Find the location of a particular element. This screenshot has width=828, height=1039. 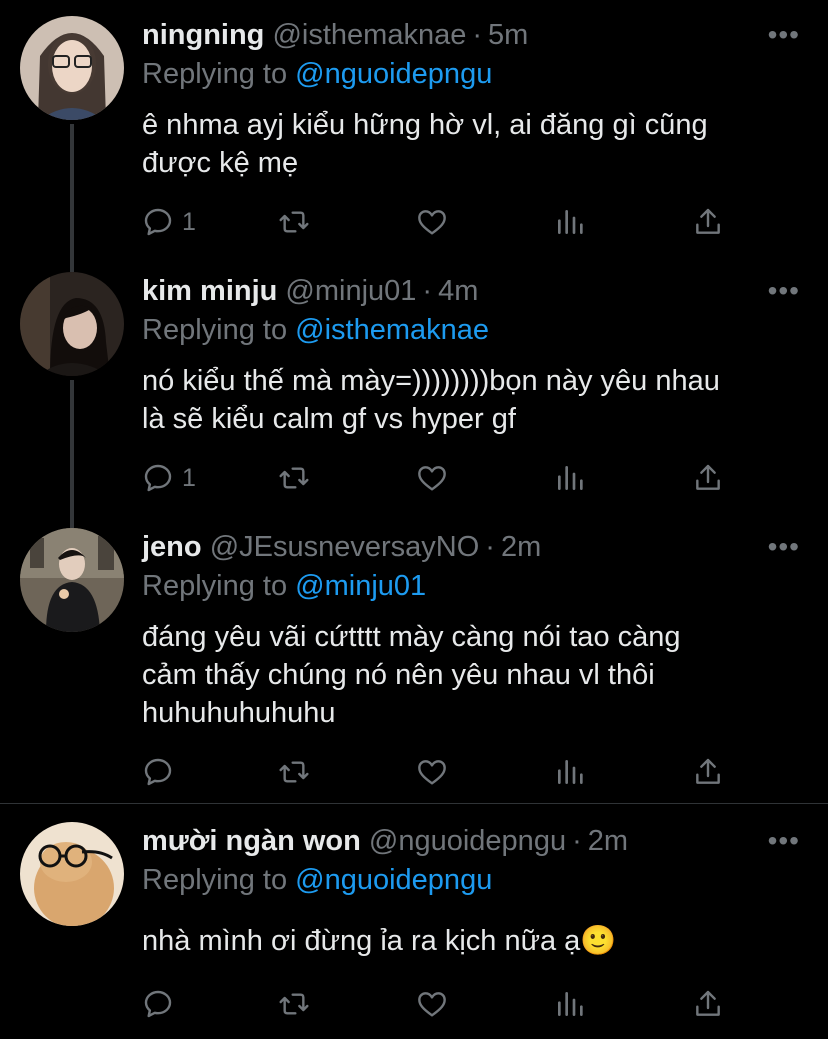

replying-to: Replying to @minju01 is located at coordinates (284, 586).